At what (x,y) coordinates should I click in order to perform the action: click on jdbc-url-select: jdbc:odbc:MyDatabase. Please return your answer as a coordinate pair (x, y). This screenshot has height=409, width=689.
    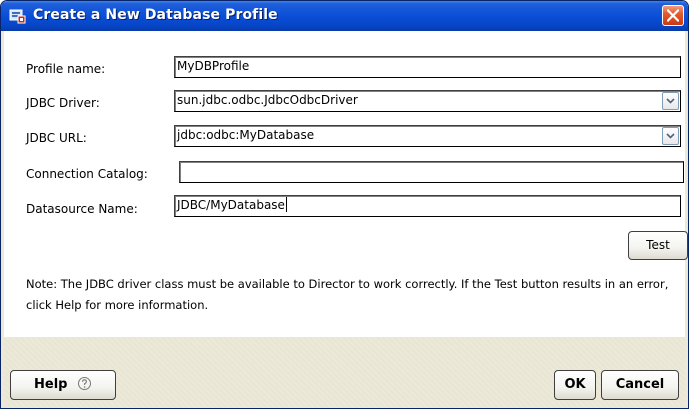
    Looking at the image, I should click on (427, 136).